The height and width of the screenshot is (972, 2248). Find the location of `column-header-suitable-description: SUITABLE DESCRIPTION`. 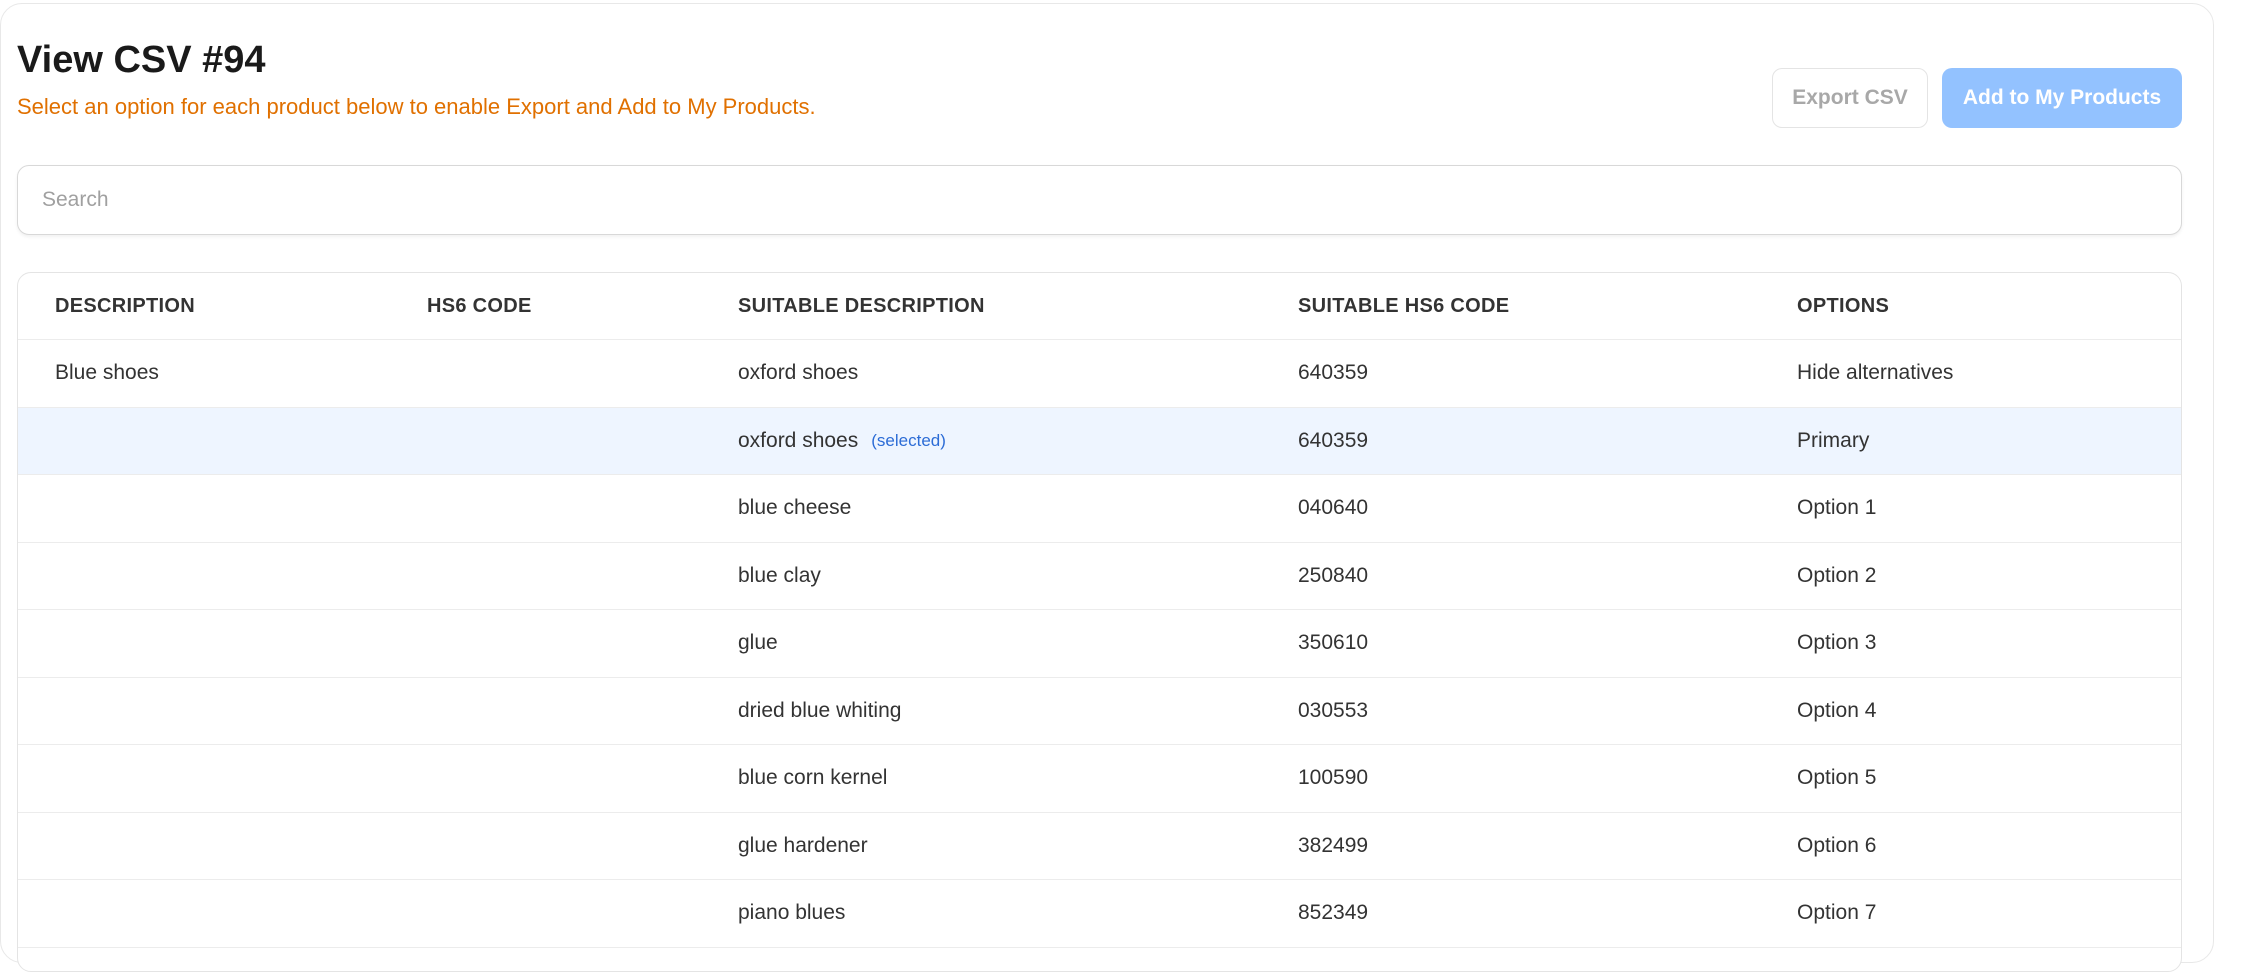

column-header-suitable-description: SUITABLE DESCRIPTION is located at coordinates (861, 306).